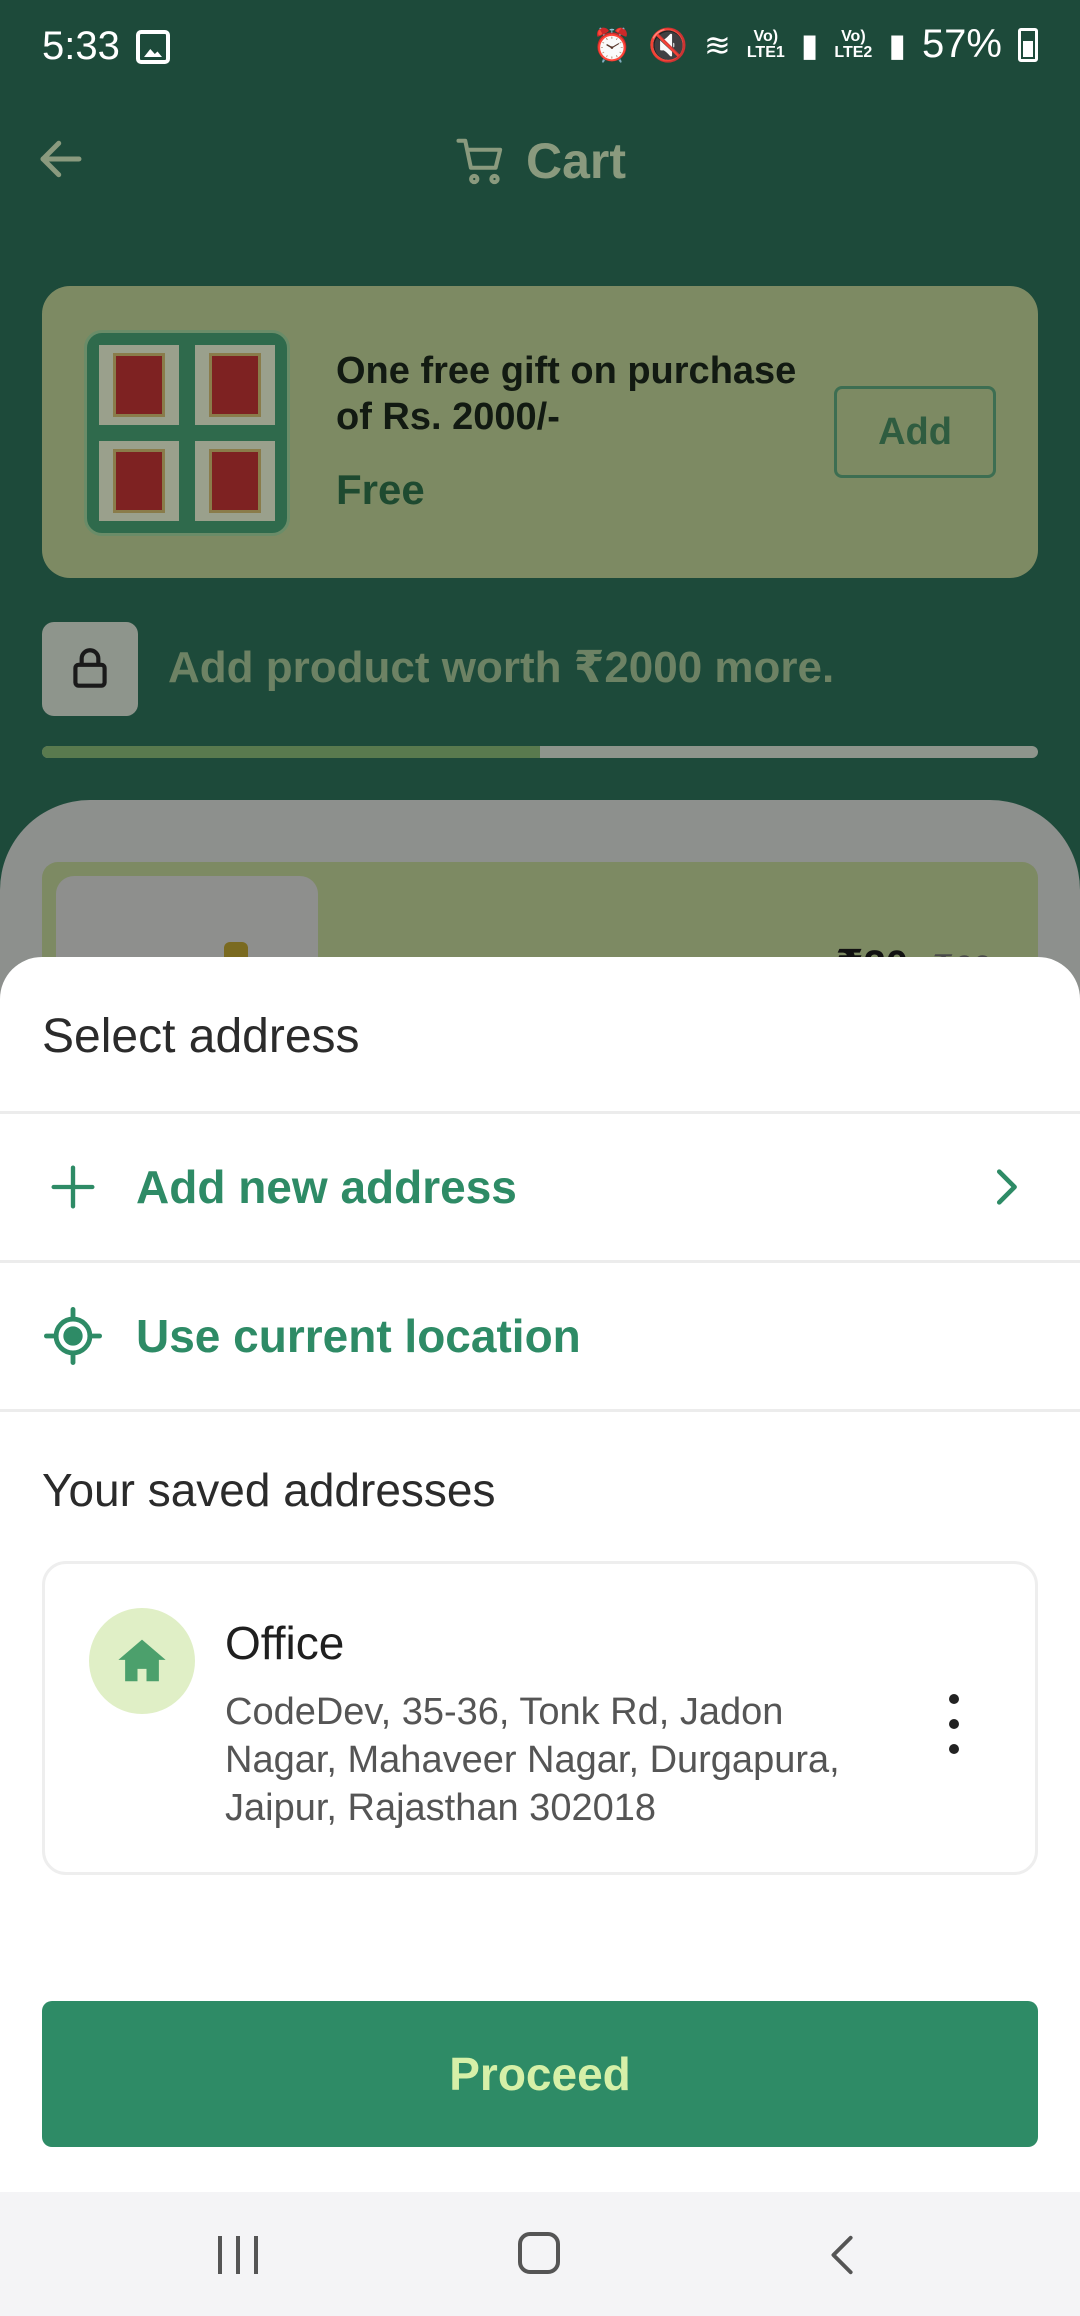 The height and width of the screenshot is (2316, 1080). What do you see at coordinates (380, 489) in the screenshot?
I see `gift-price: Free` at bounding box center [380, 489].